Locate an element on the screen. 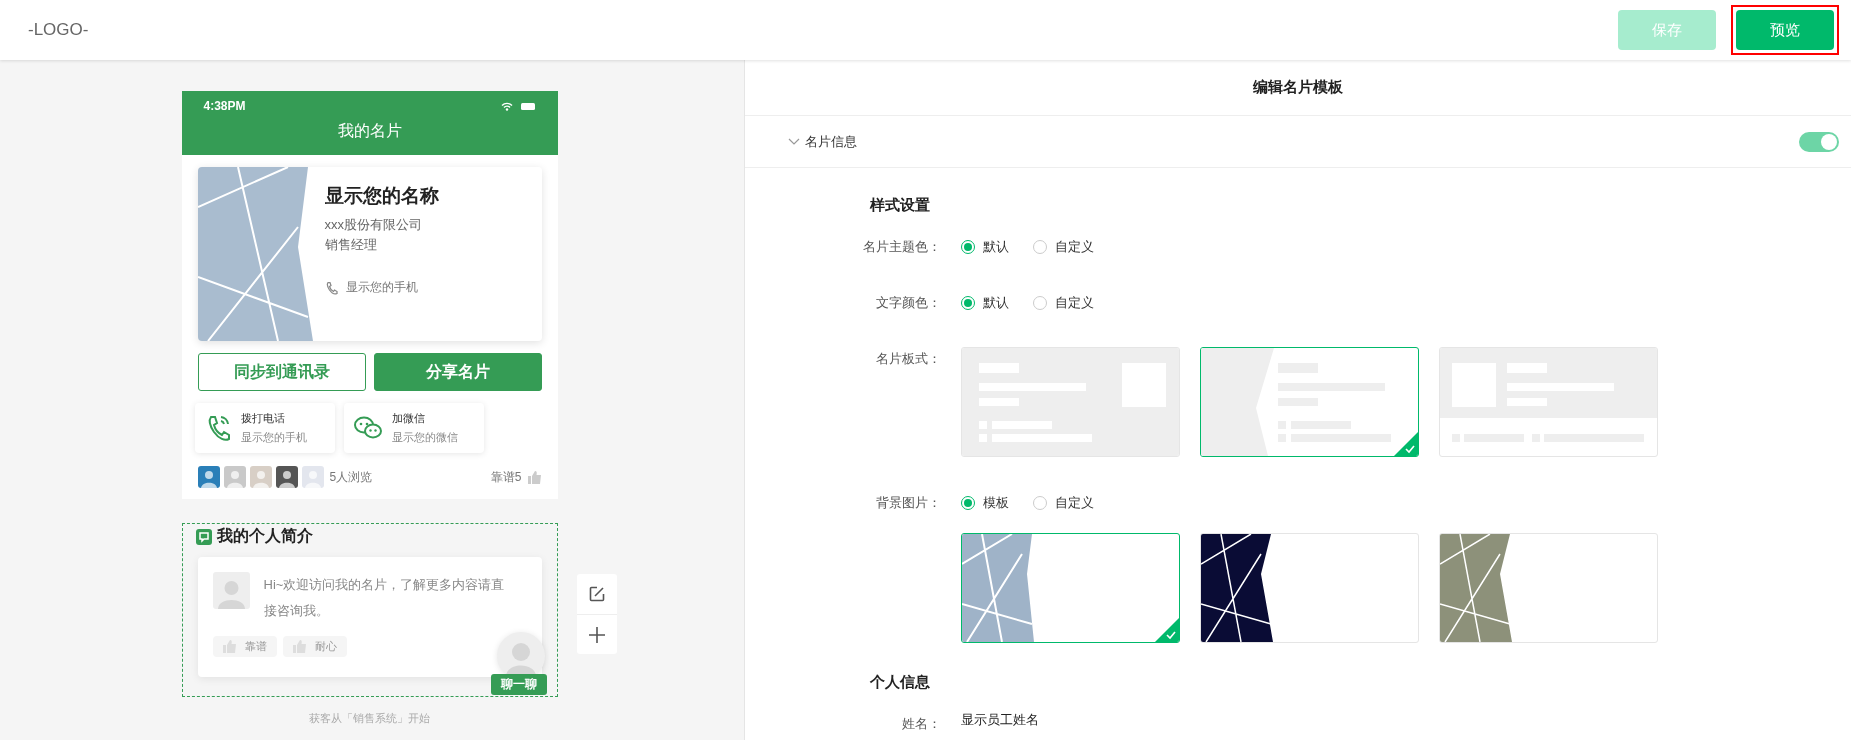 The width and height of the screenshot is (1851, 740). section-header: 名片信息 is located at coordinates (822, 141).